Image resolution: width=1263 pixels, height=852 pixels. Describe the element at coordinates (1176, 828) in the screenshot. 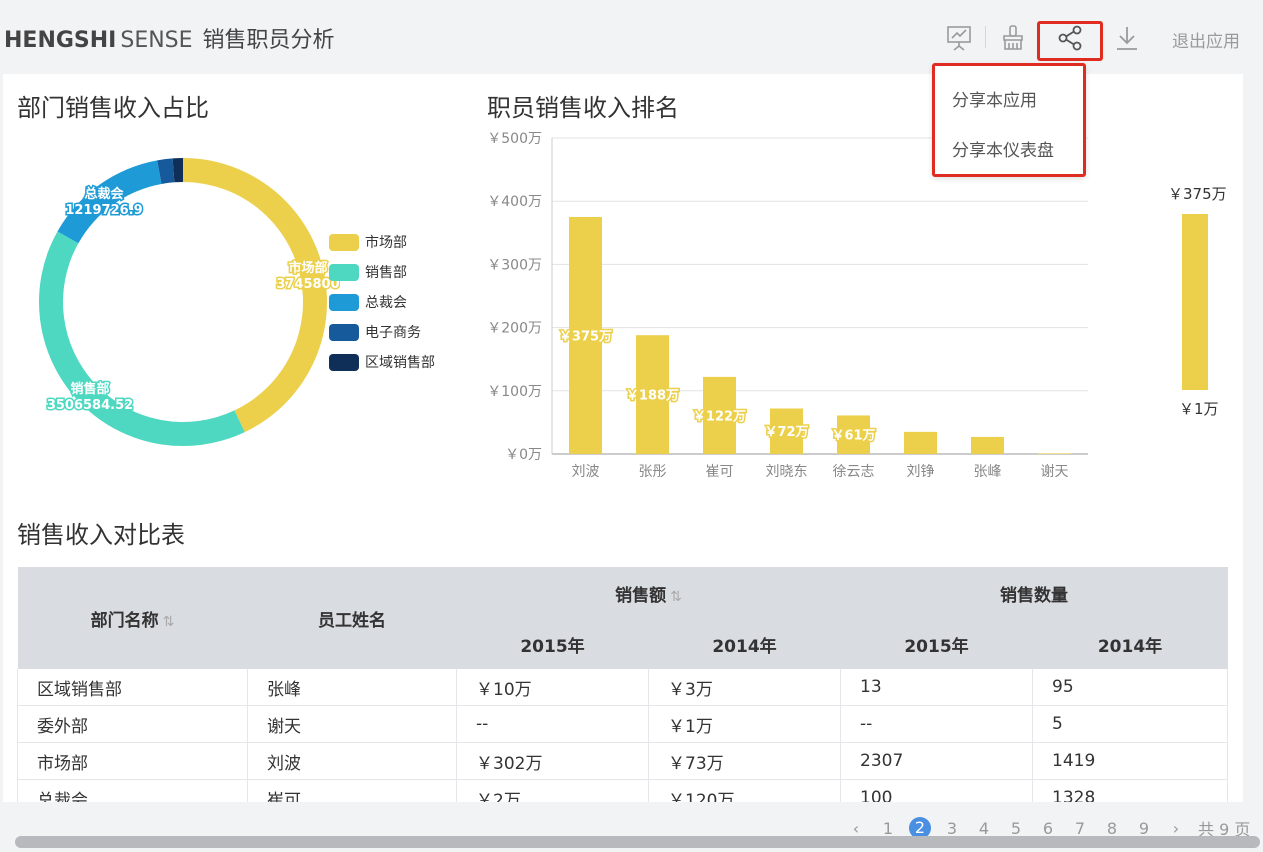

I see `next-page-icon: ›` at that location.